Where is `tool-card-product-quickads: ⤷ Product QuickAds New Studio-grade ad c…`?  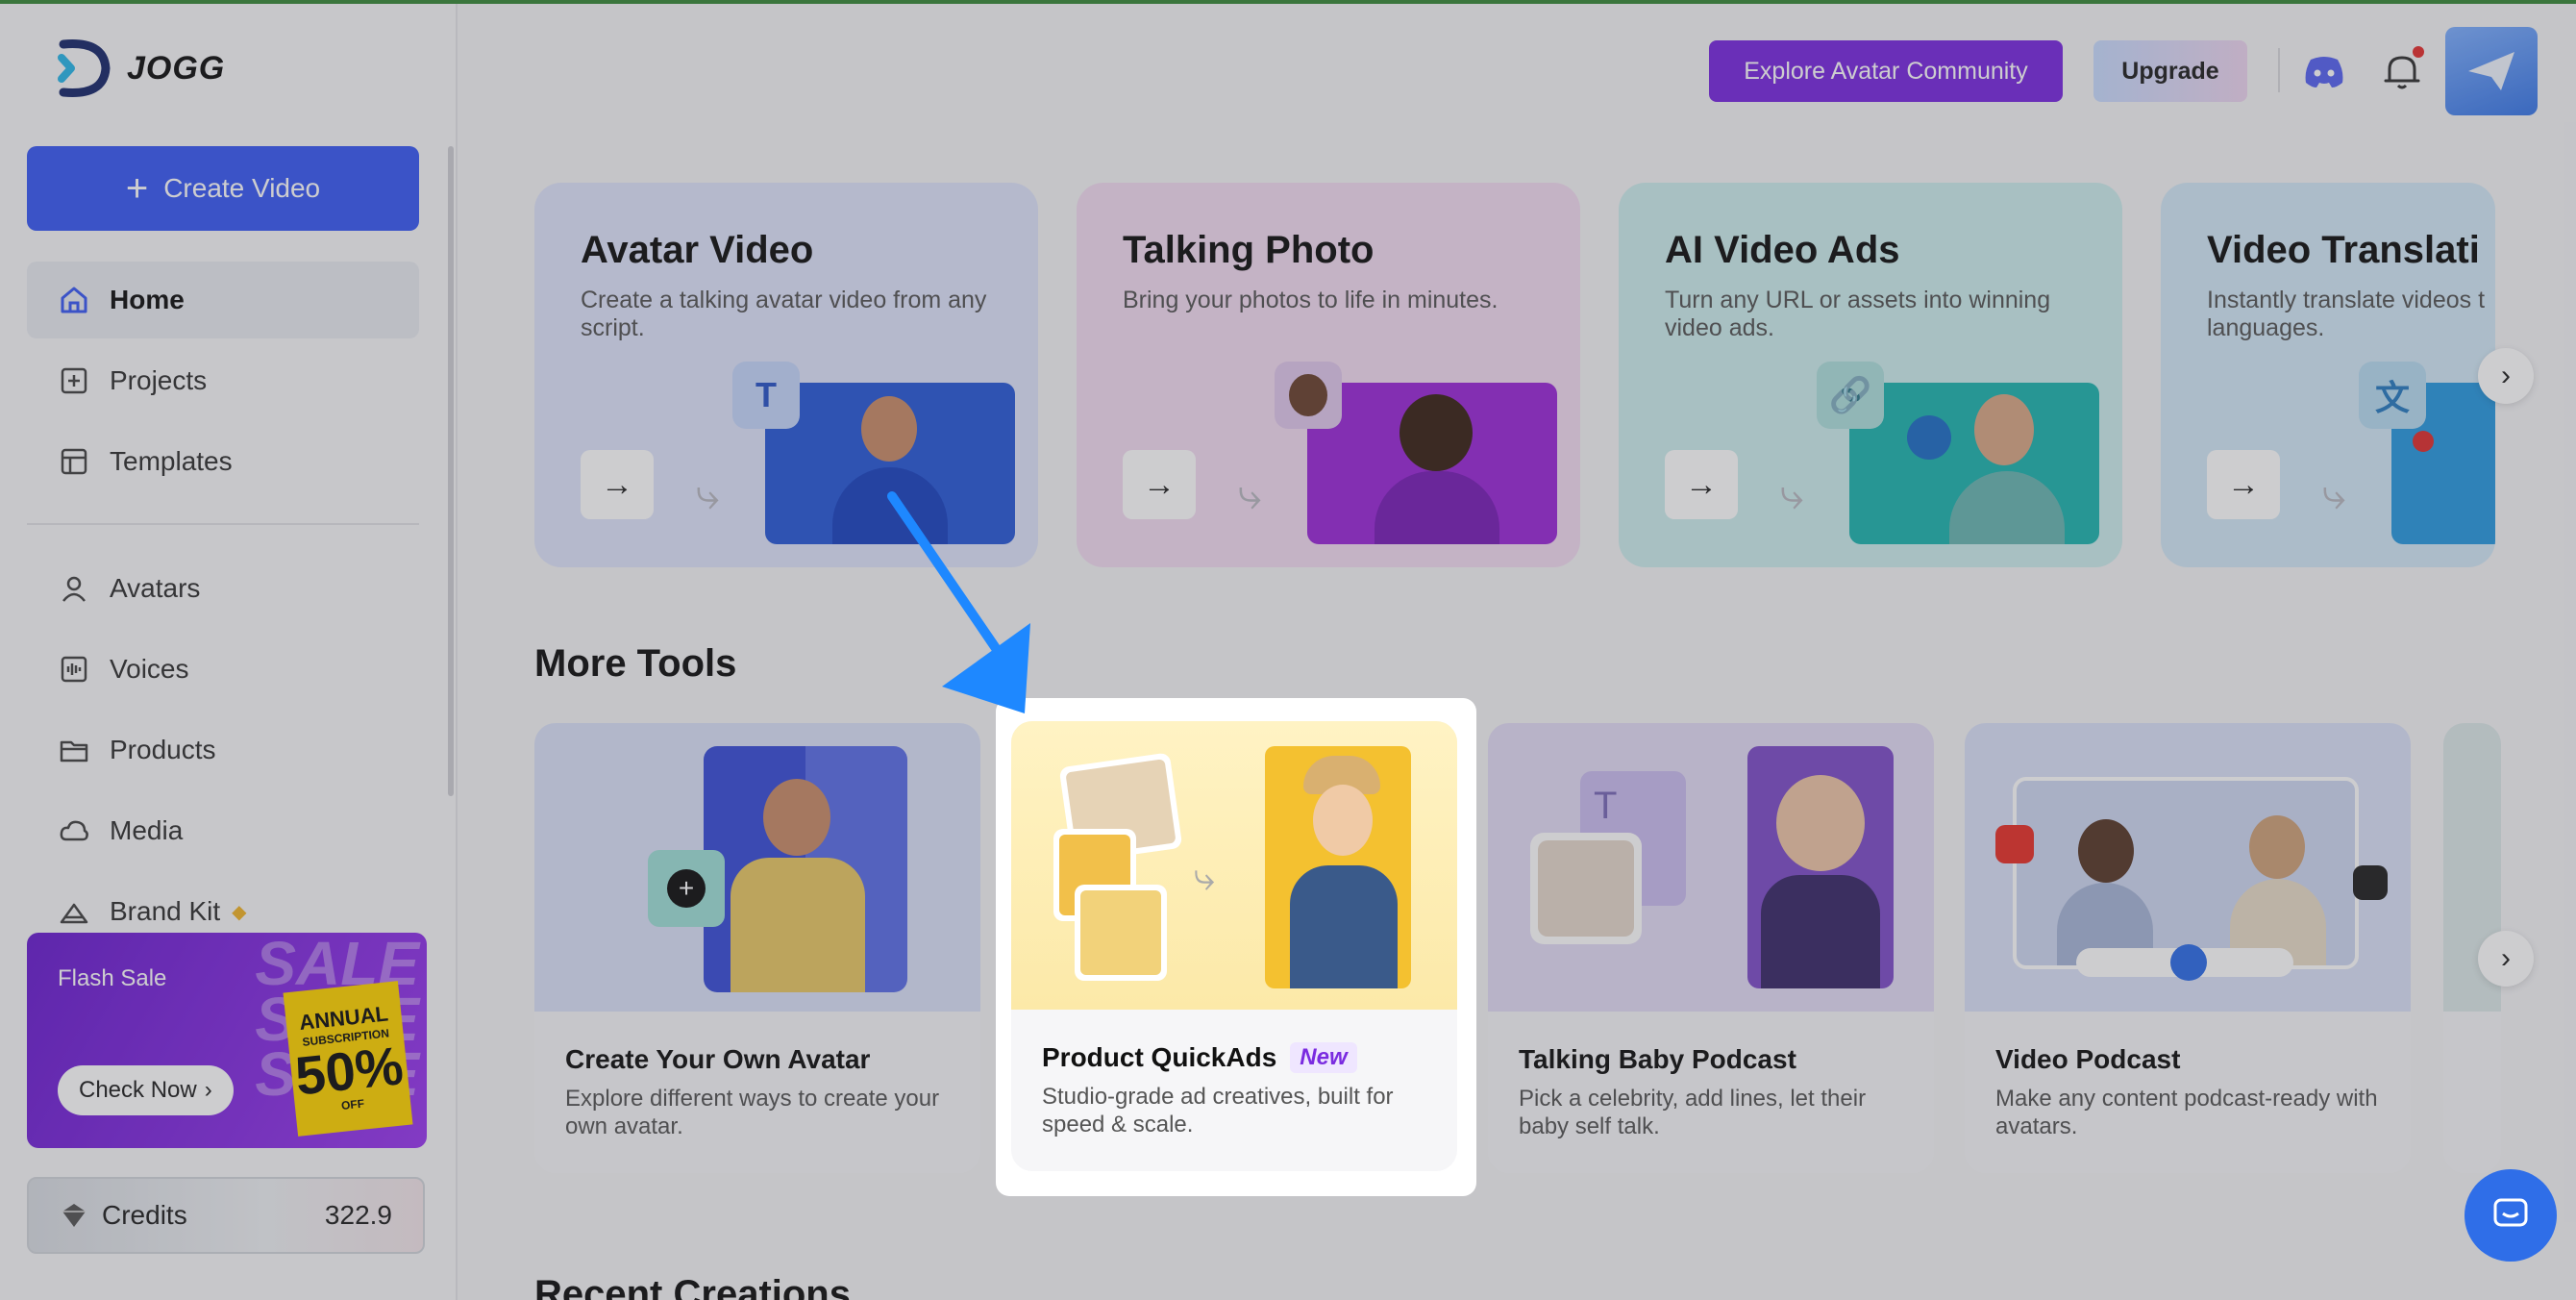 tool-card-product-quickads: ⤷ Product QuickAds New Studio-grade ad c… is located at coordinates (1234, 946).